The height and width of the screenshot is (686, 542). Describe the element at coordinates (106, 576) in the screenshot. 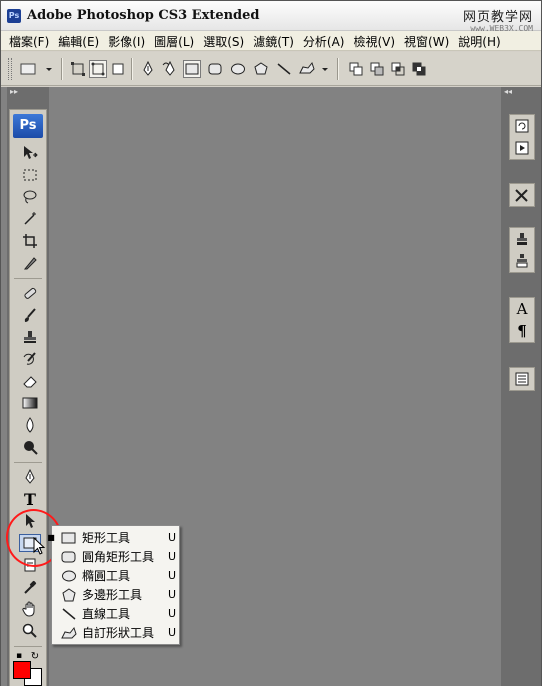

I see `flyout-item-label: 橢圓工具` at that location.